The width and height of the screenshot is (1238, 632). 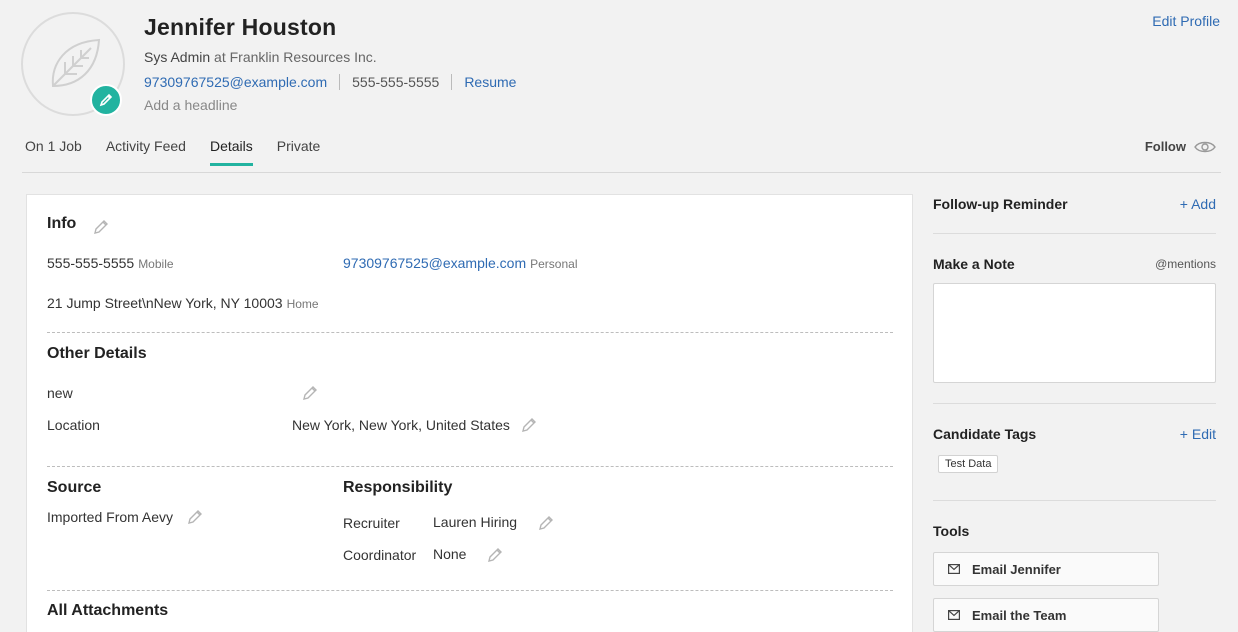 What do you see at coordinates (529, 427) in the screenshot?
I see `edit-location-pencil-icon` at bounding box center [529, 427].